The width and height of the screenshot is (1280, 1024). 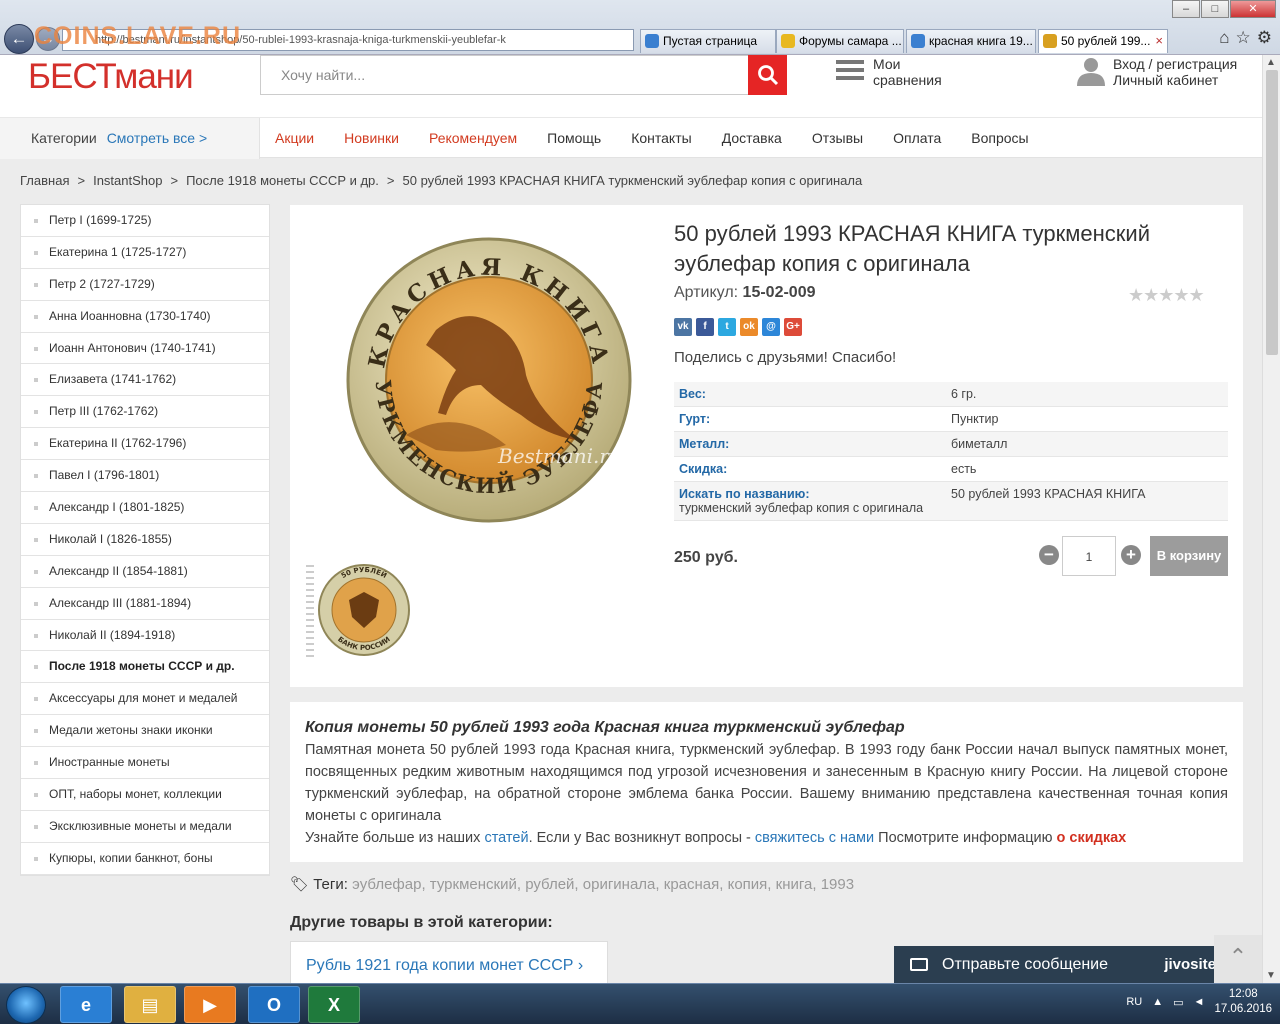 What do you see at coordinates (1166, 295) in the screenshot?
I see `rating-stars: ★★★★★` at bounding box center [1166, 295].